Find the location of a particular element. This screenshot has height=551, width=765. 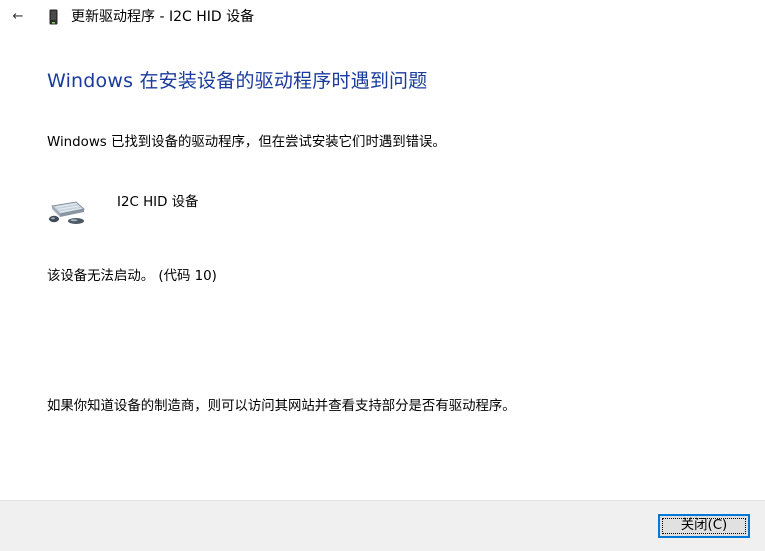

device-name: I2C HID 设备 is located at coordinates (158, 202).